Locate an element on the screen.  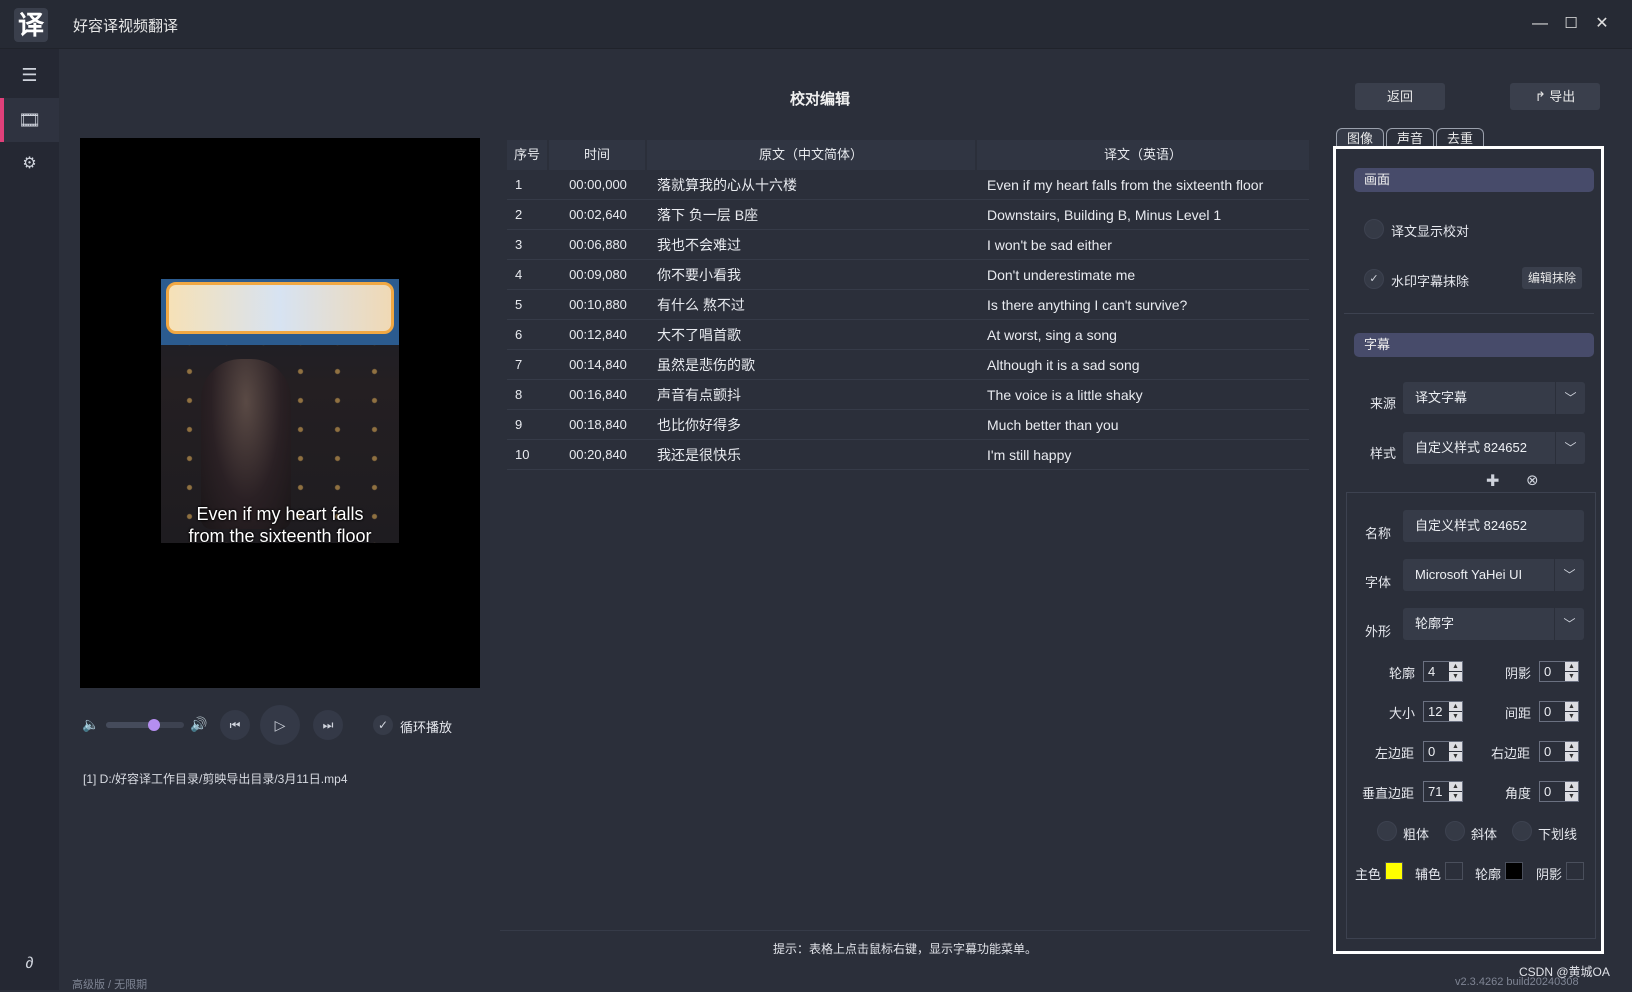
loop-checkbox: ✓ is located at coordinates (383, 725).